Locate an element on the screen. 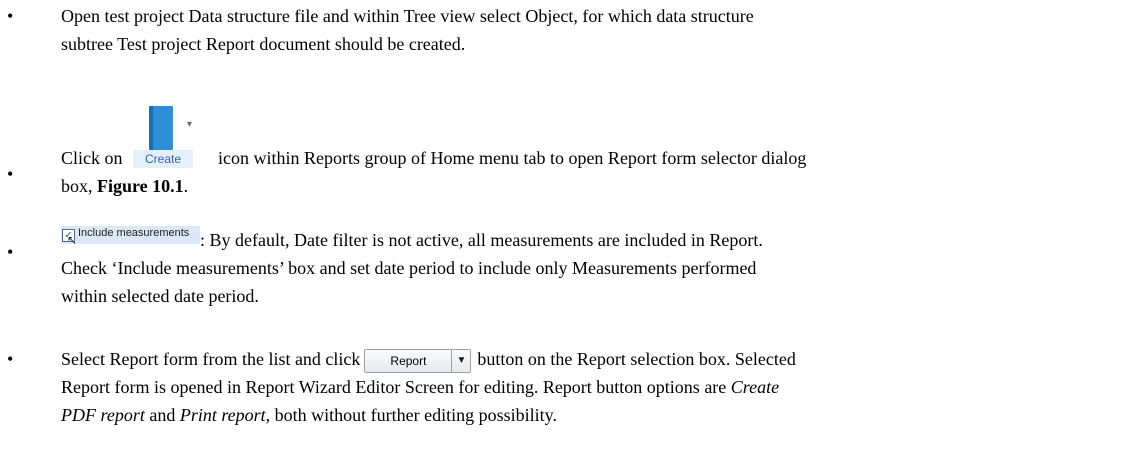 The width and height of the screenshot is (1125, 457). report-split-button: Report ▼ is located at coordinates (418, 360).